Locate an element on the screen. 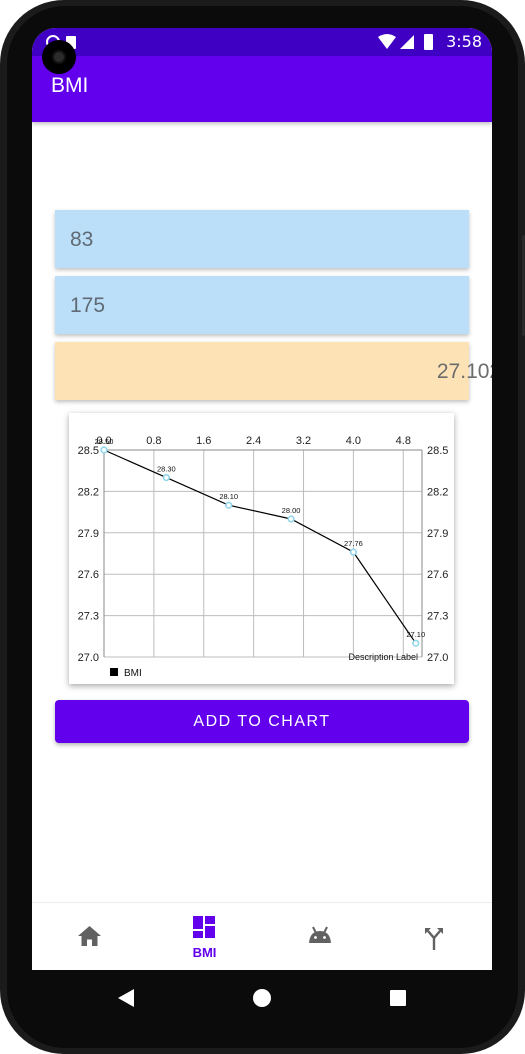 This screenshot has height=1054, width=525. nav-item-fork is located at coordinates (434, 936).